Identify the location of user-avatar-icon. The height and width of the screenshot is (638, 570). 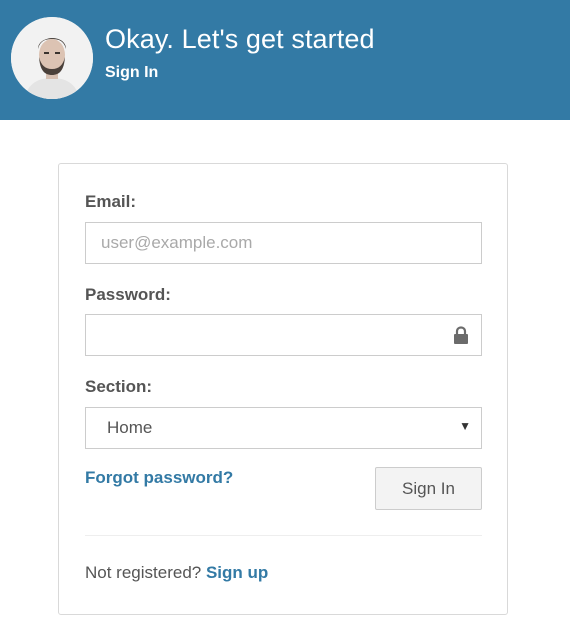
(52, 58).